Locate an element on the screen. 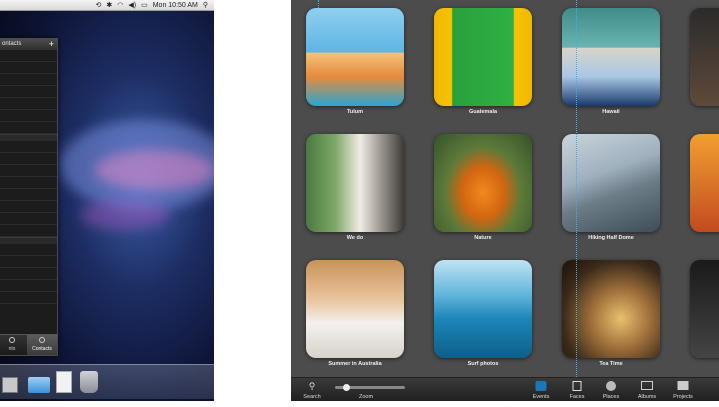 The height and width of the screenshot is (407, 719). event-tile-we-do is located at coordinates (355, 183).